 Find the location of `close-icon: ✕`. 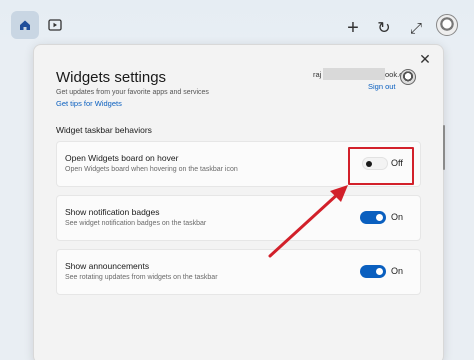

close-icon: ✕ is located at coordinates (425, 59).